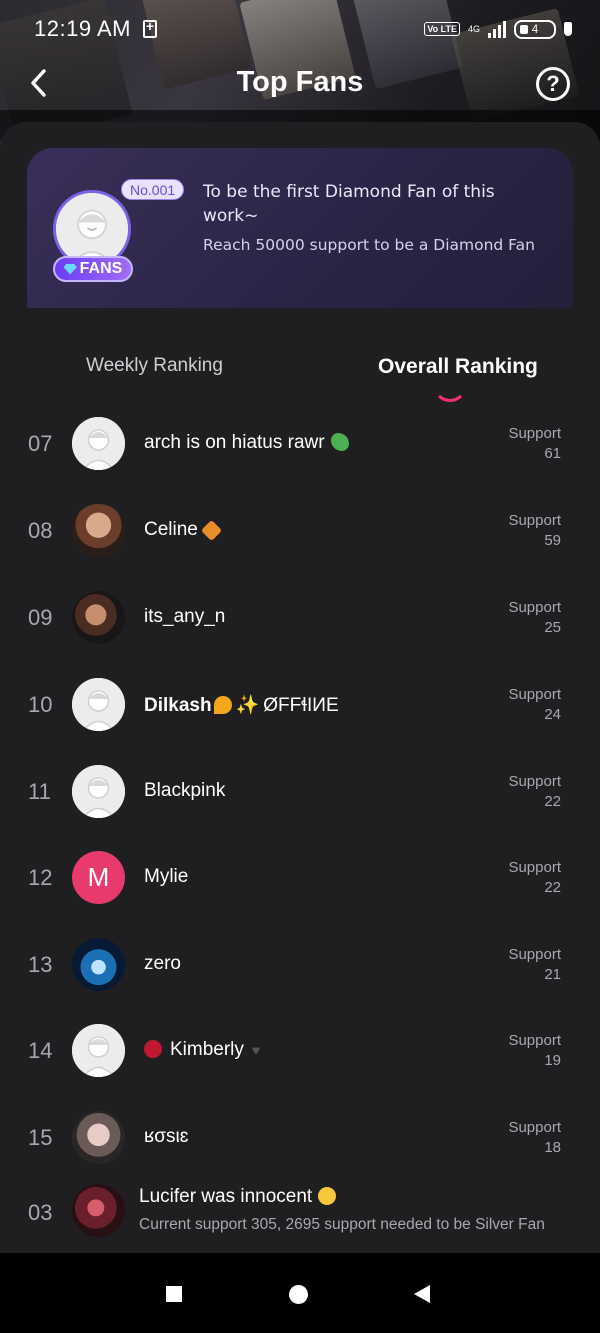  I want to click on battery-icon: 4, so click(535, 29).